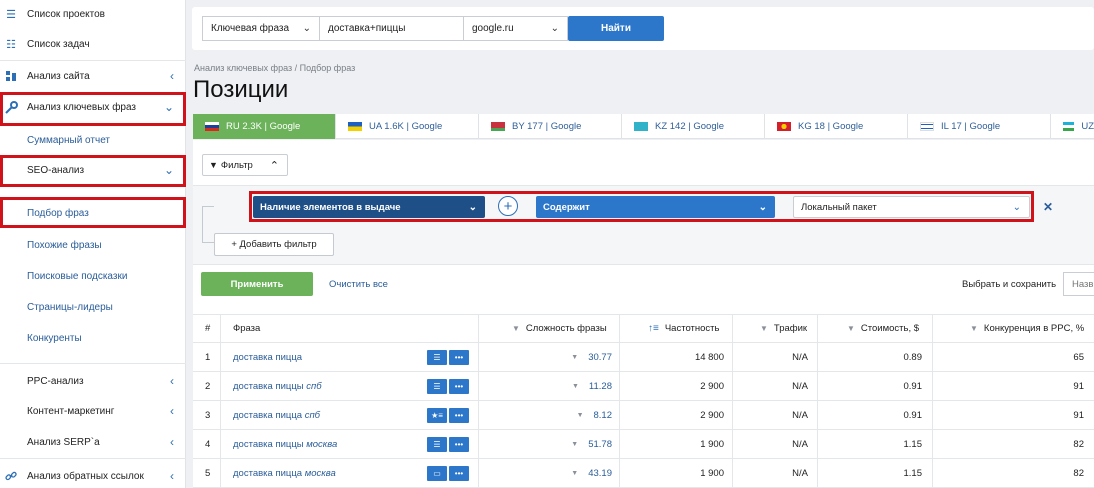 The height and width of the screenshot is (488, 1094). I want to click on col-competition: ▼ Конкуренция в PPC, %, so click(1027, 328).